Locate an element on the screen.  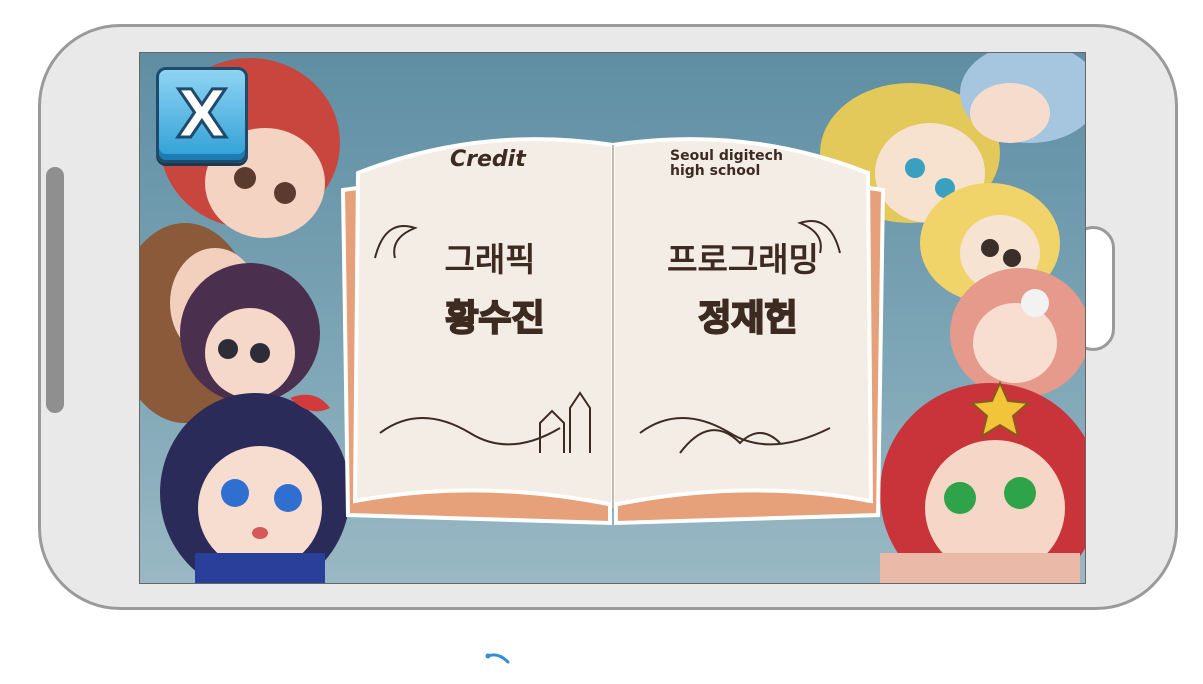
school-name-line2: high school is located at coordinates (715, 171).